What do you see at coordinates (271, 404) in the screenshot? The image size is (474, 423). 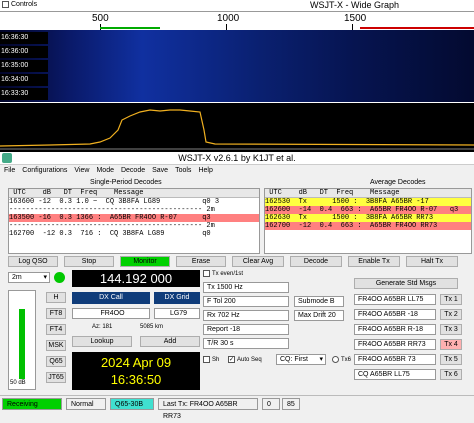 I see `s-counter: 0` at bounding box center [271, 404].